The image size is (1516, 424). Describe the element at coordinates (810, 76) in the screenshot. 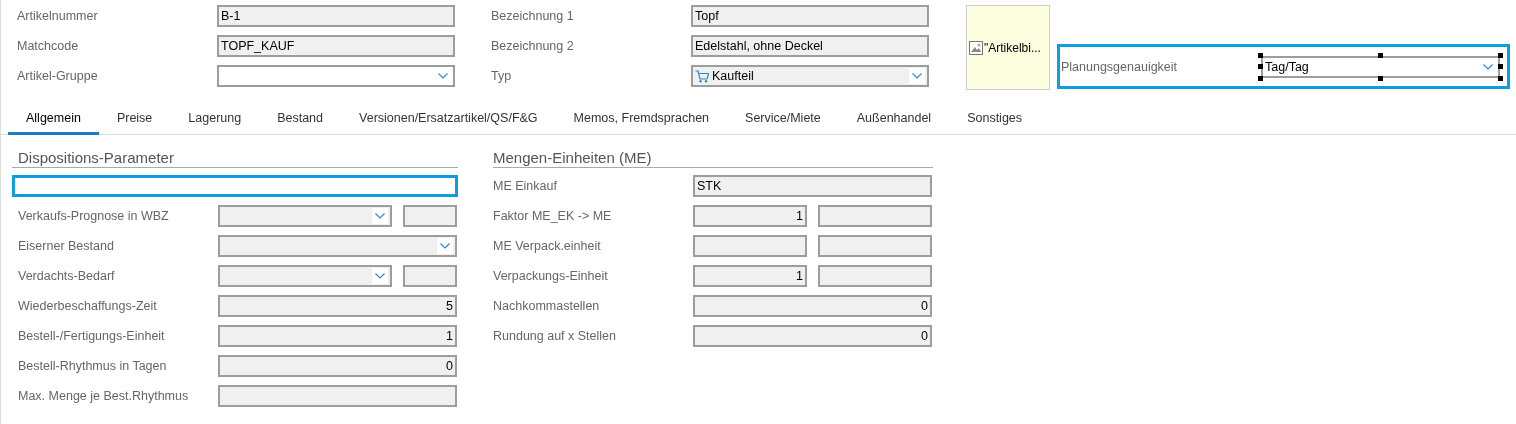

I see `combo-box: Kaufteil` at that location.